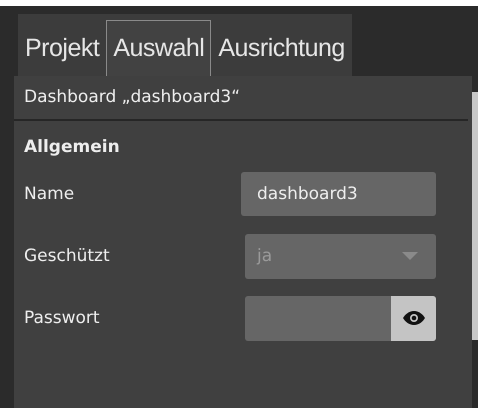  I want to click on password-field, so click(340, 318).